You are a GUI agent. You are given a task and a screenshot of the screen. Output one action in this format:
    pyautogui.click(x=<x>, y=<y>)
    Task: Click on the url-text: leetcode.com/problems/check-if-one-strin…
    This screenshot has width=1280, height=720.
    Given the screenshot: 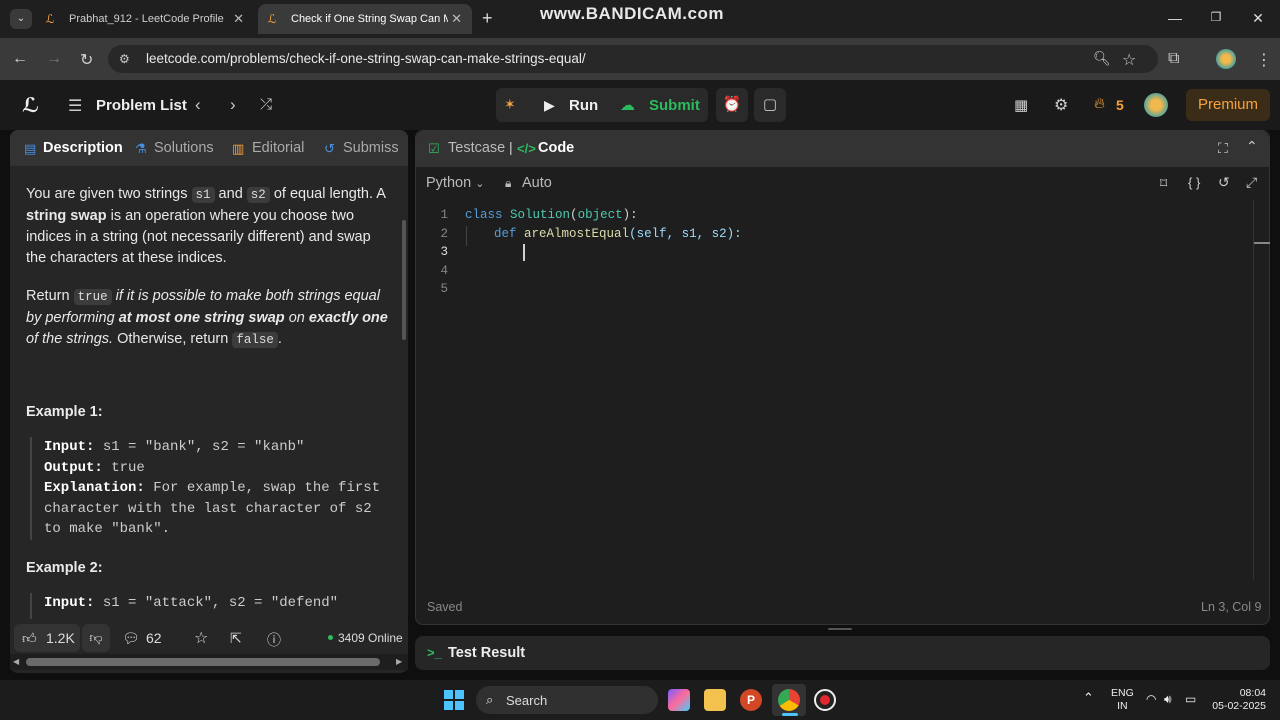 What is the action you would take?
    pyautogui.click(x=366, y=58)
    